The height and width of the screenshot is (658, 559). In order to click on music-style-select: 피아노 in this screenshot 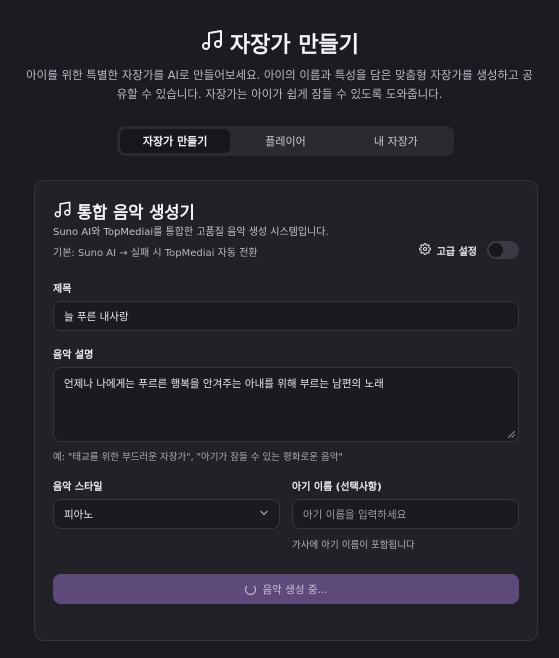, I will do `click(166, 514)`.